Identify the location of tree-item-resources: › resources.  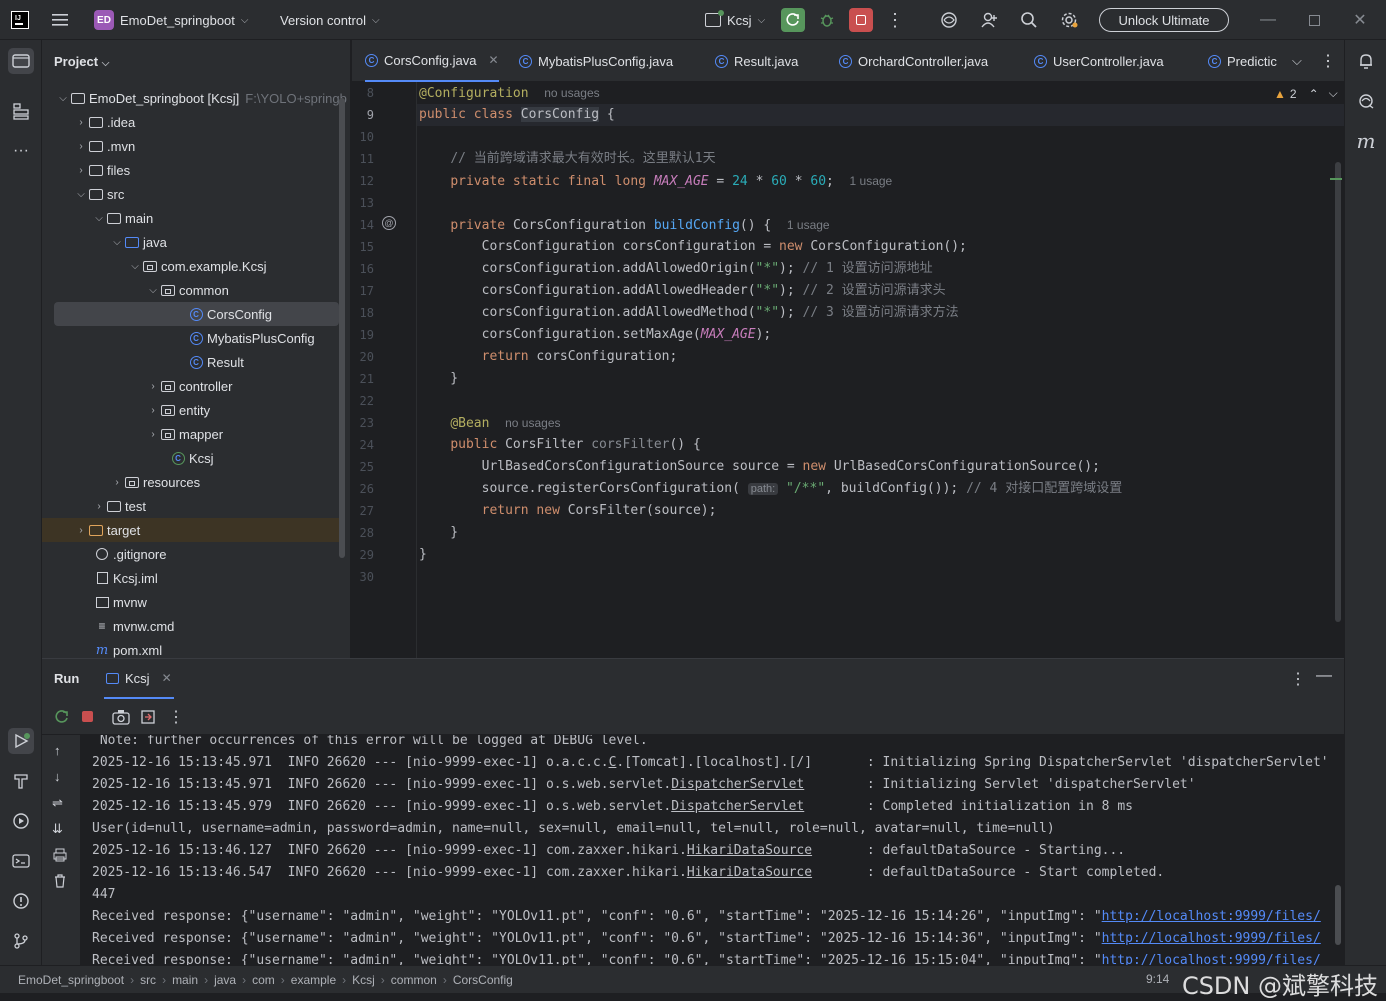
(190, 482).